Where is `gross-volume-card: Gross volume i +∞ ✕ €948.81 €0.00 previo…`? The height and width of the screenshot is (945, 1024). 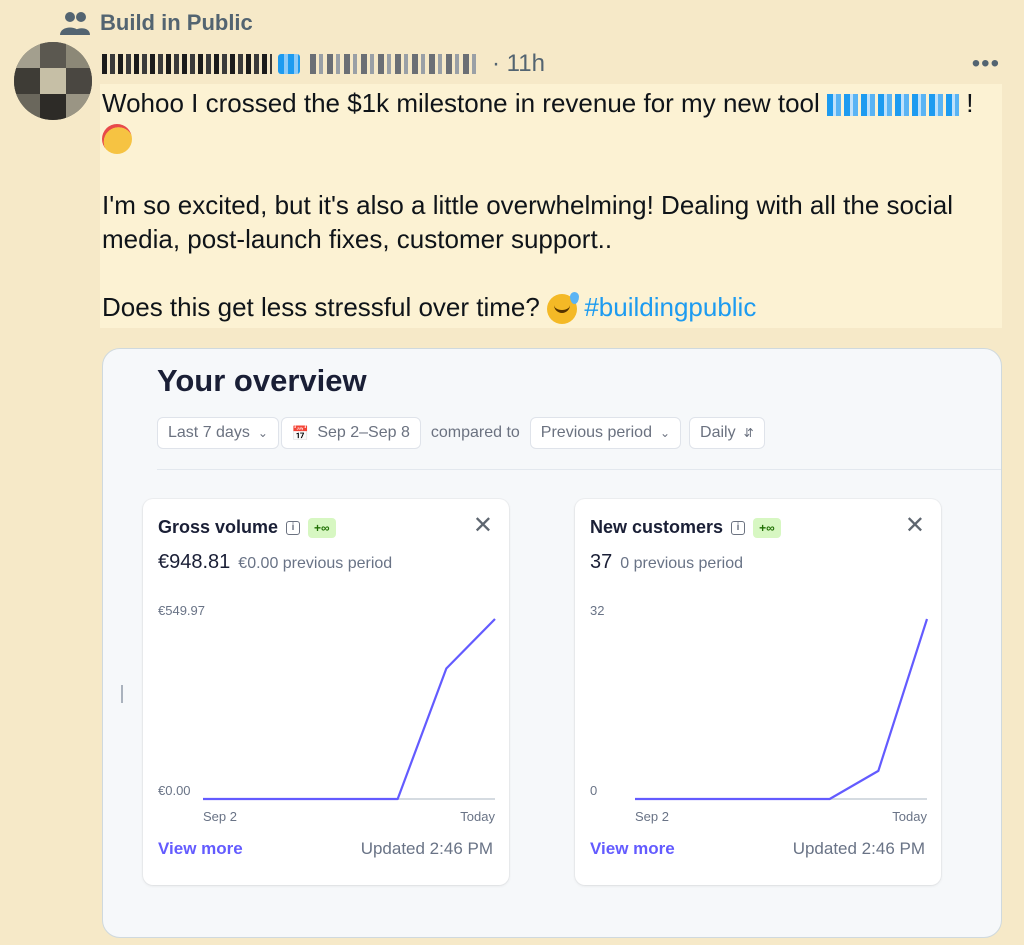 gross-volume-card: Gross volume i +∞ ✕ €948.81 €0.00 previo… is located at coordinates (326, 692).